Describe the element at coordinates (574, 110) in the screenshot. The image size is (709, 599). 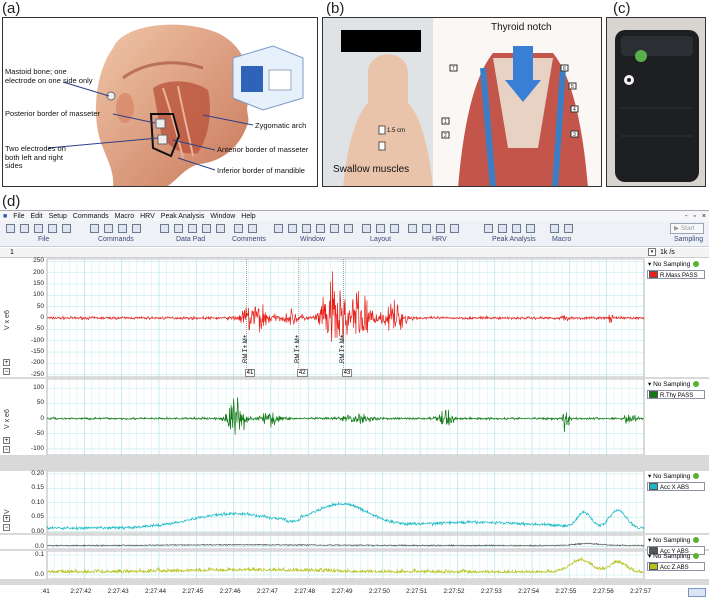
I see `svg-text: 4` at that location.